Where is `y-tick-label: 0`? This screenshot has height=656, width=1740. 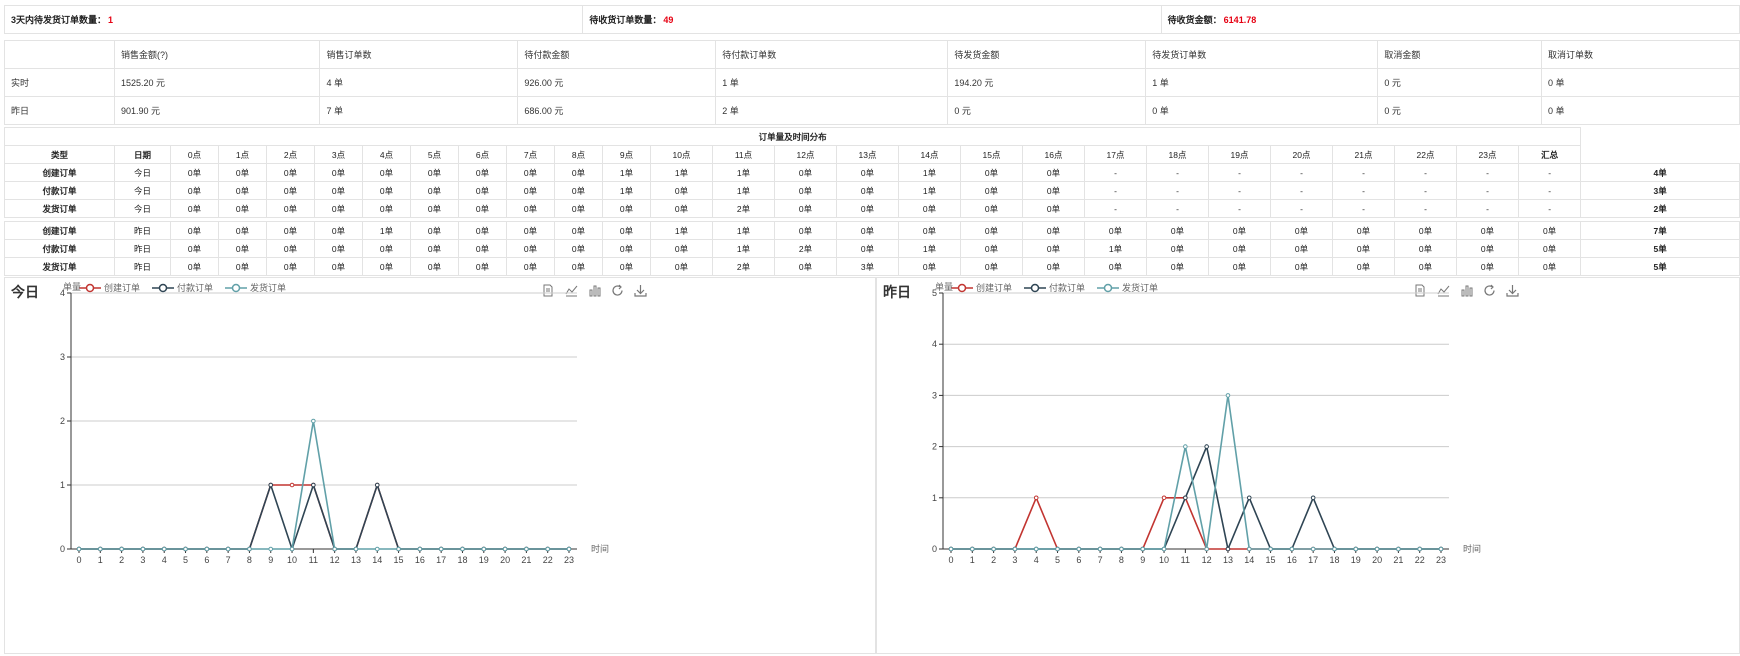 y-tick-label: 0 is located at coordinates (934, 549).